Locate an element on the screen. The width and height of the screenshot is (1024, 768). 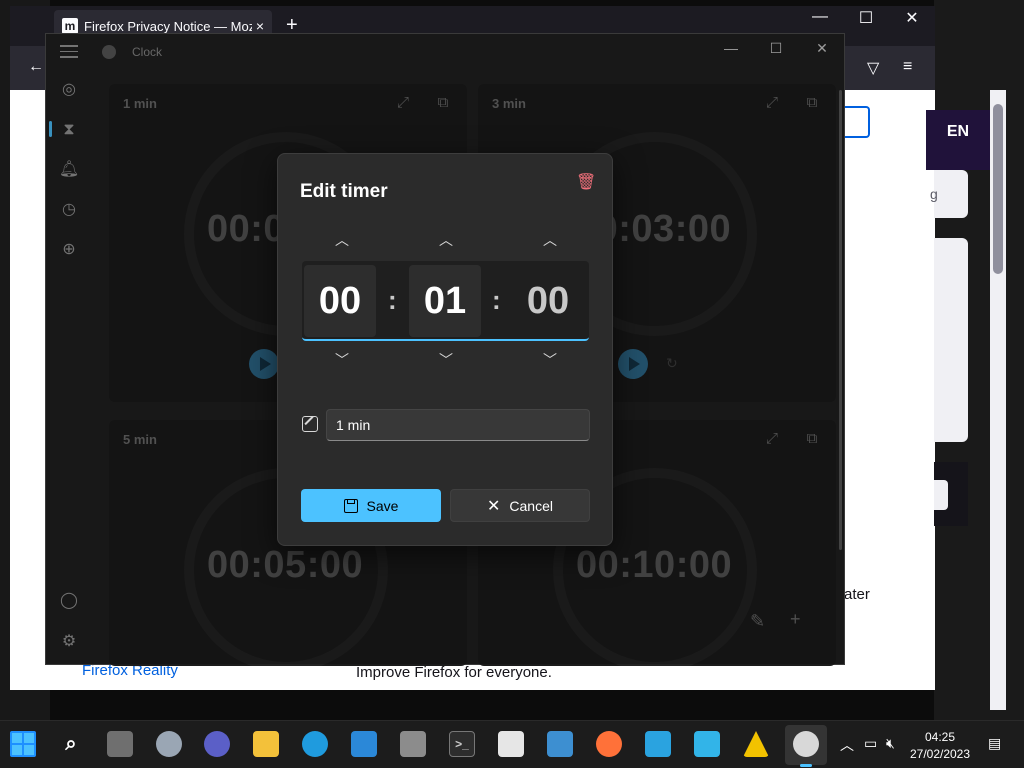
firefox-icon is located at coordinates (609, 744).